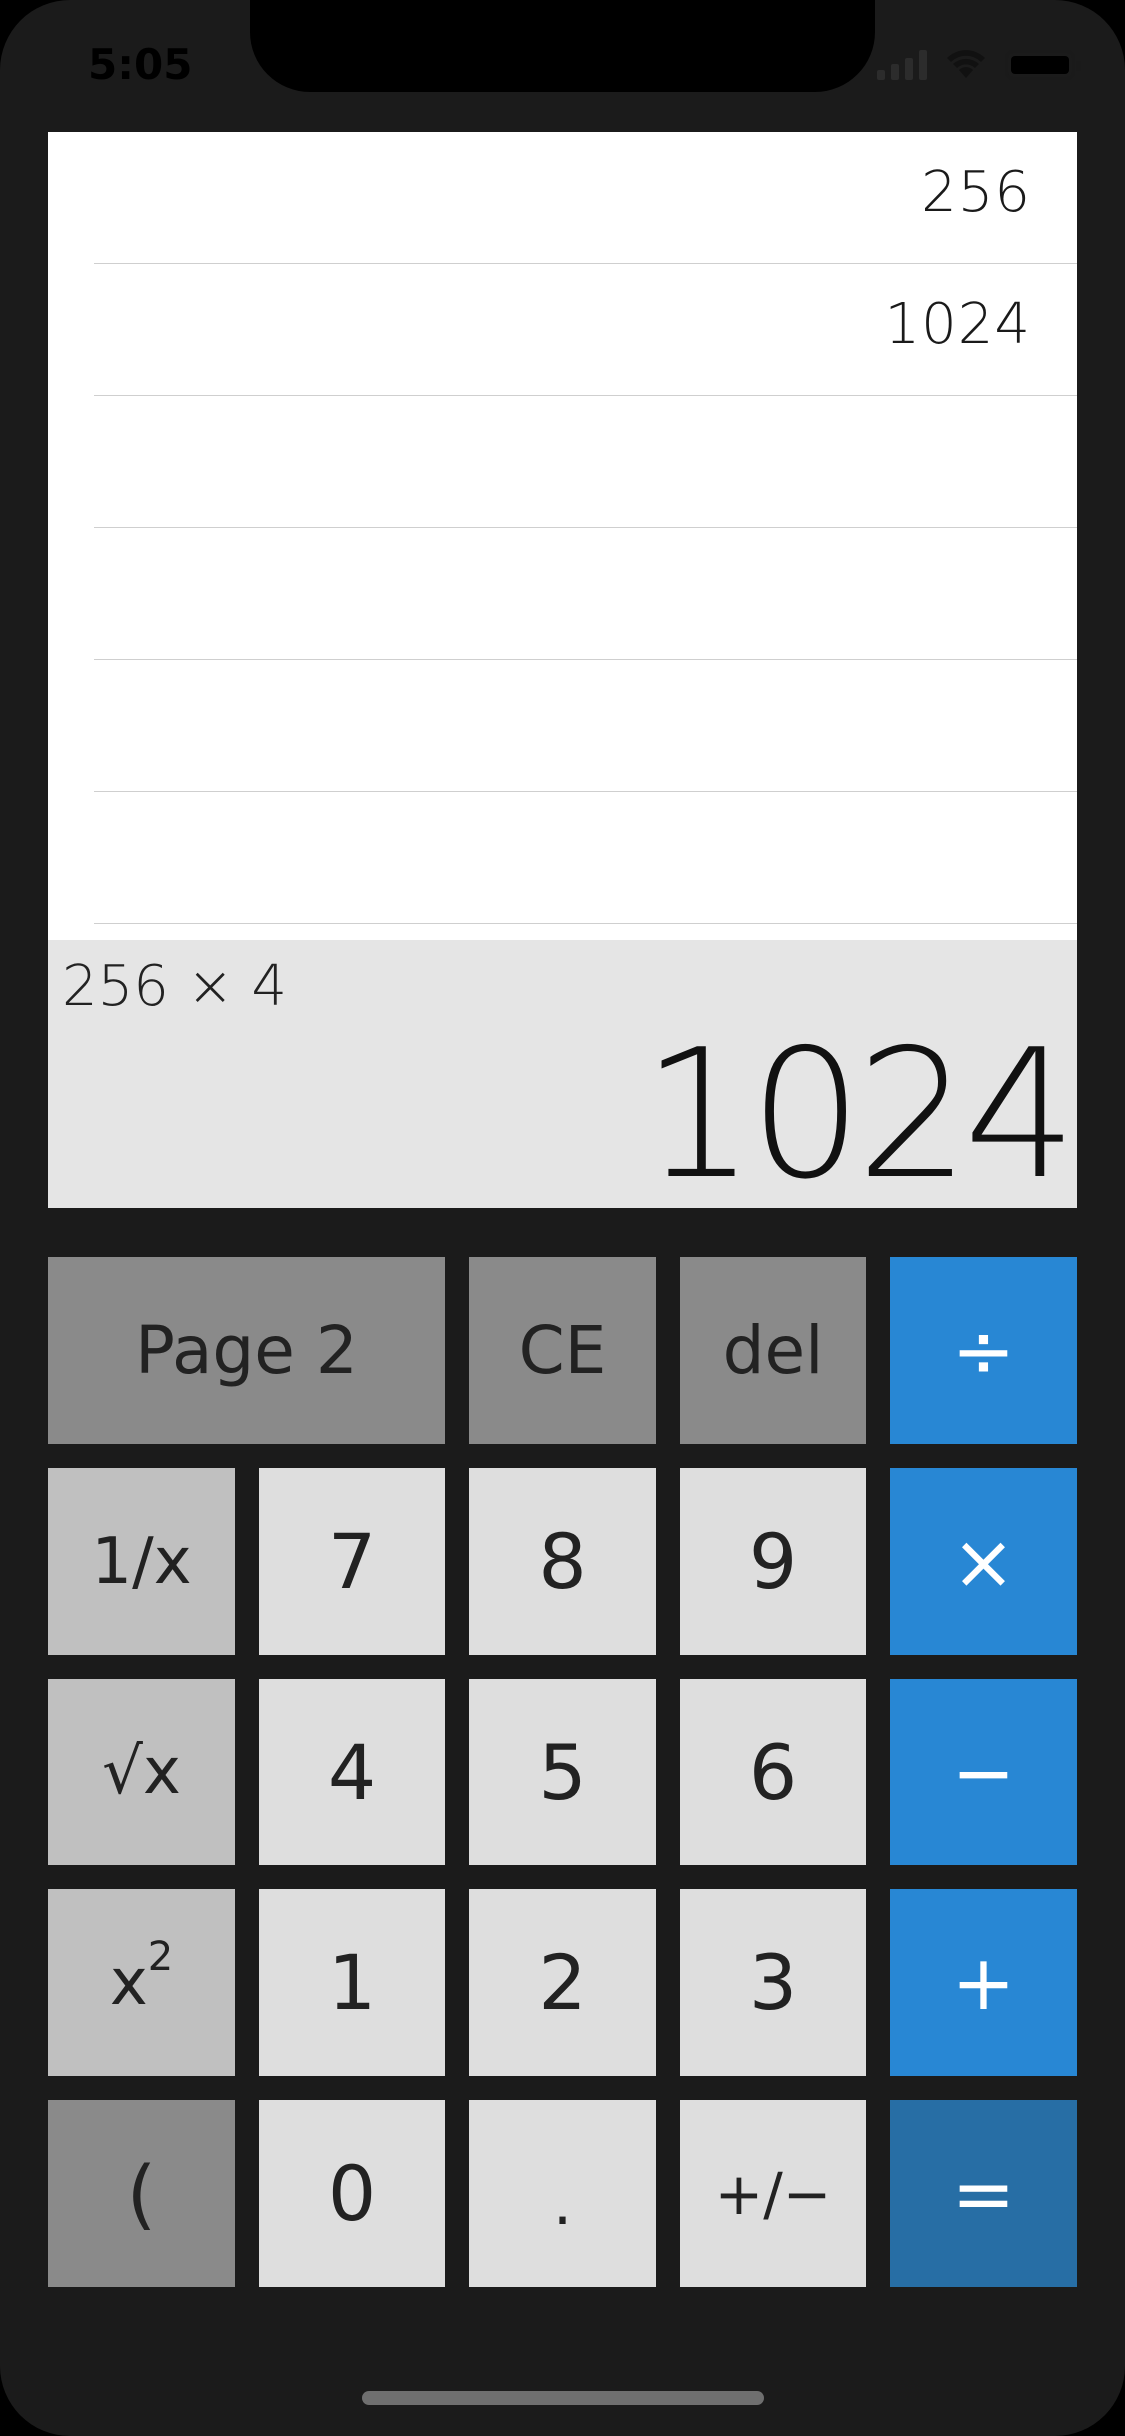 The height and width of the screenshot is (2436, 1125). I want to click on parenthesis-button: (, so click(141, 2193).